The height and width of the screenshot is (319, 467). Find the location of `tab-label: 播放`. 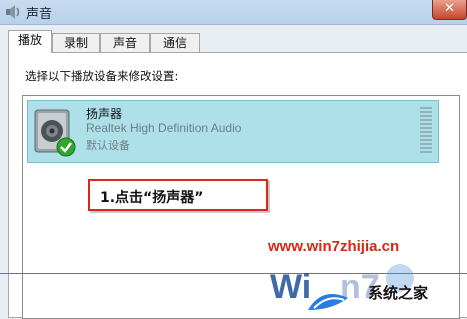

tab-label: 播放 is located at coordinates (29, 40).